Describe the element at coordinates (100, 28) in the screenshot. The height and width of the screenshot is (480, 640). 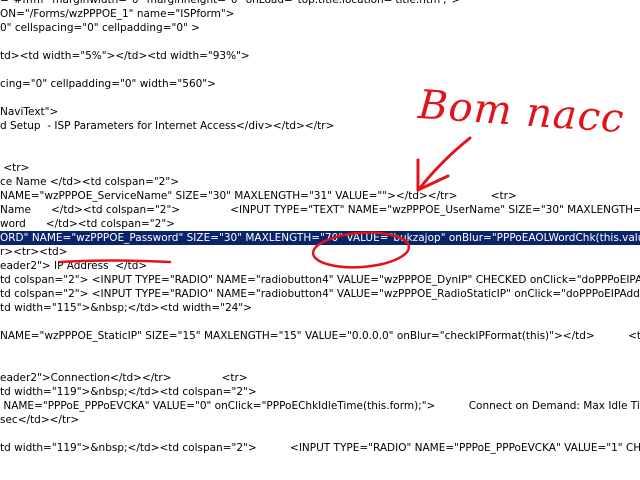
I see `source-line: 0" cellspacing="0" cellpadding="0" >` at that location.